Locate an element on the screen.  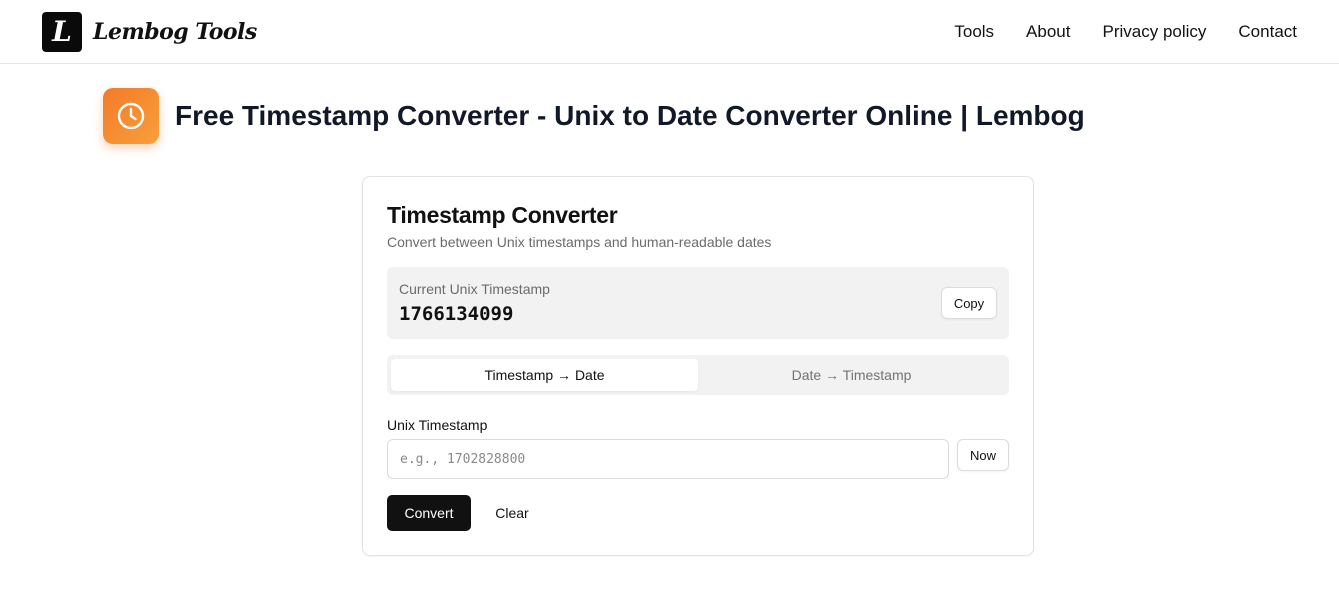
logo-icon: L is located at coordinates (62, 32).